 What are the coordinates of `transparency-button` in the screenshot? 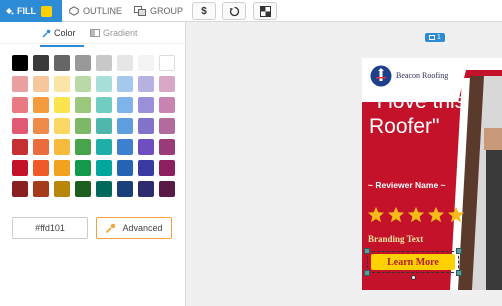 It's located at (265, 11).